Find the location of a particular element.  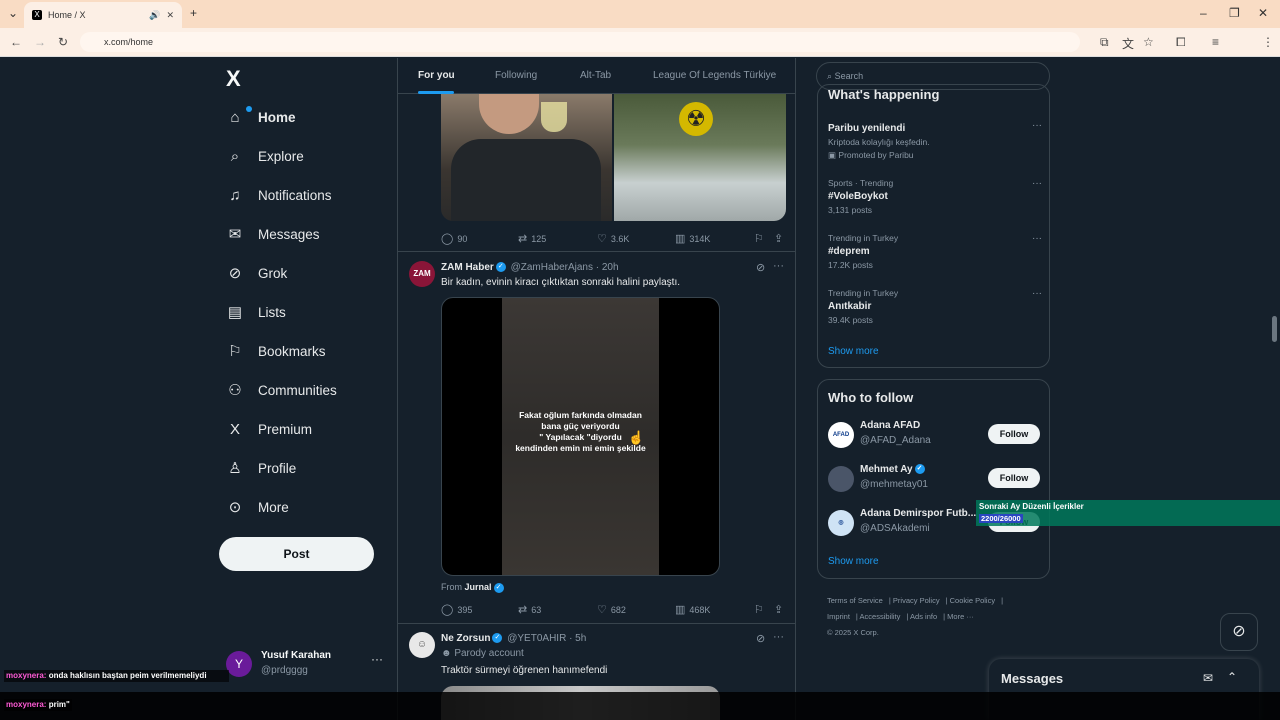

nav-profile: ♙ Profile is located at coordinates (261, 468).